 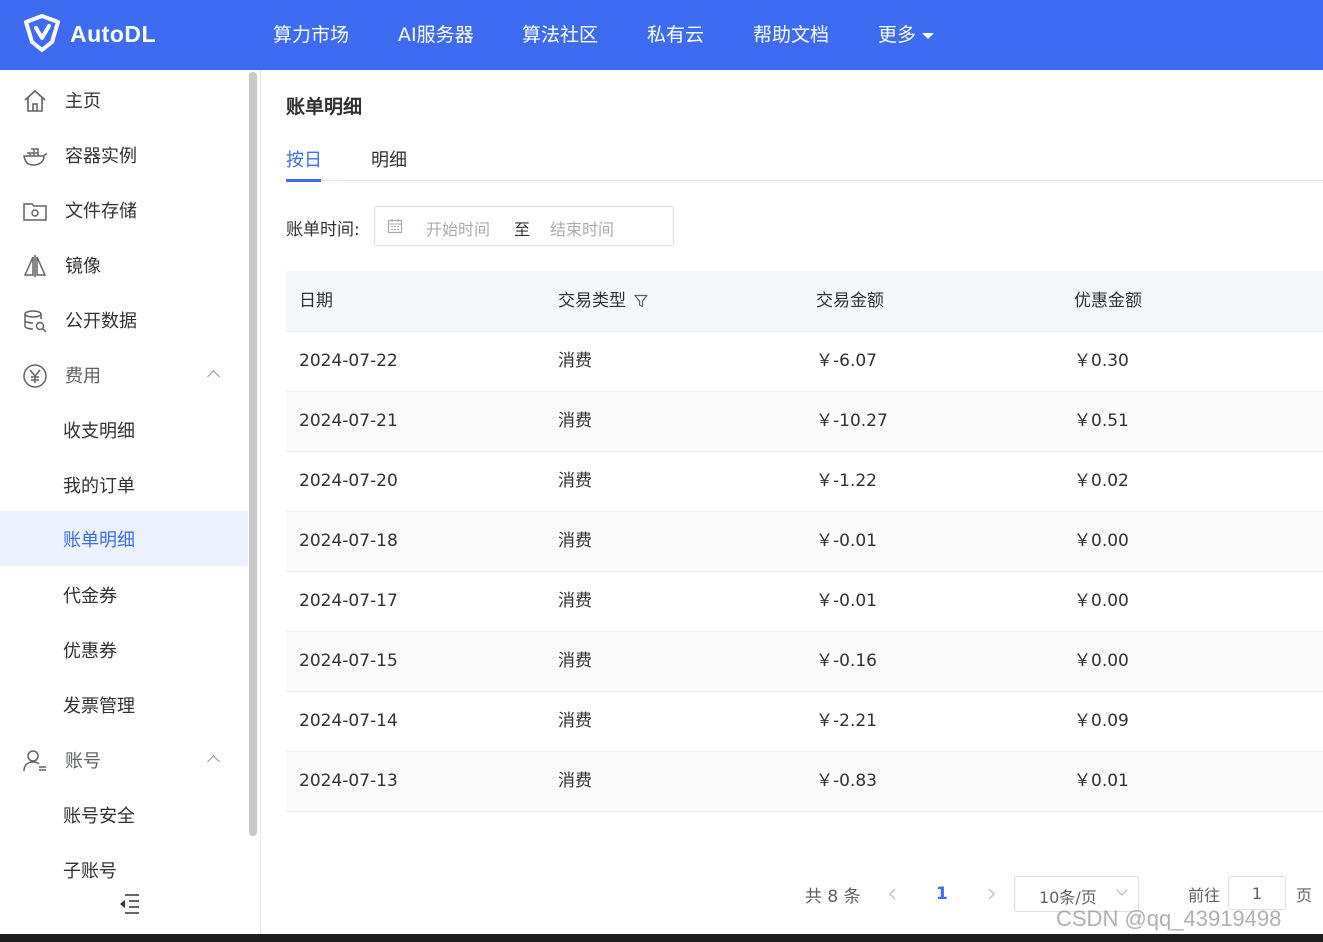 What do you see at coordinates (348, 661) in the screenshot?
I see `cell-date: 2024-07-15` at bounding box center [348, 661].